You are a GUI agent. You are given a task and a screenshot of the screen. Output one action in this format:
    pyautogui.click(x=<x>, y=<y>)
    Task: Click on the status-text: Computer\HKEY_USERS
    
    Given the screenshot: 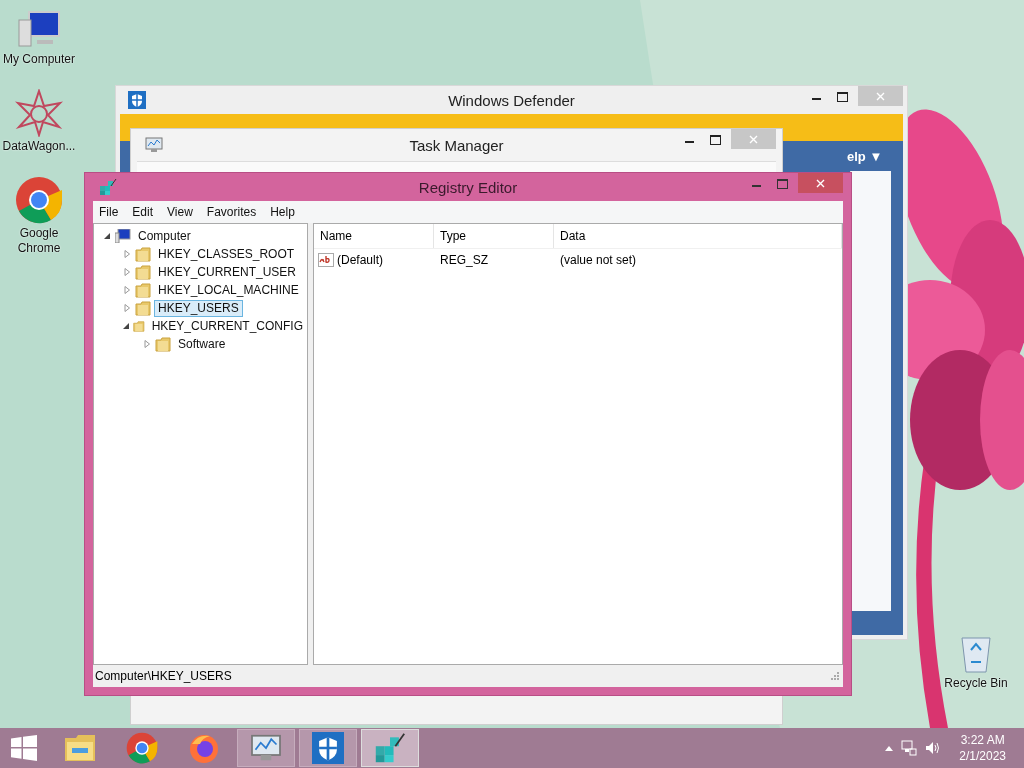 What is the action you would take?
    pyautogui.click(x=163, y=676)
    